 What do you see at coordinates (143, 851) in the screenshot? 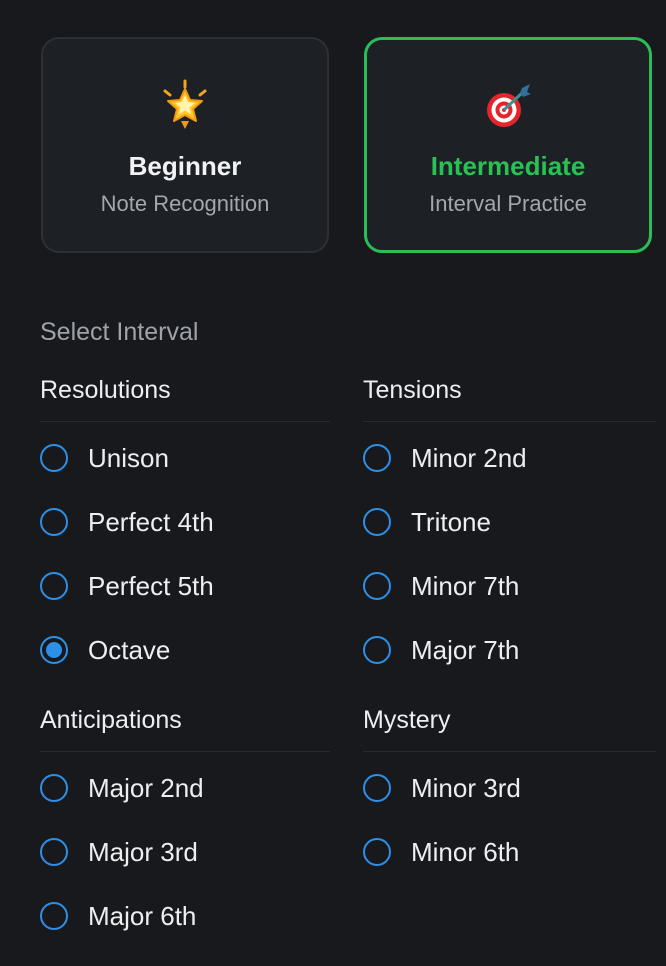
I see `interval-label: Major 3rd` at bounding box center [143, 851].